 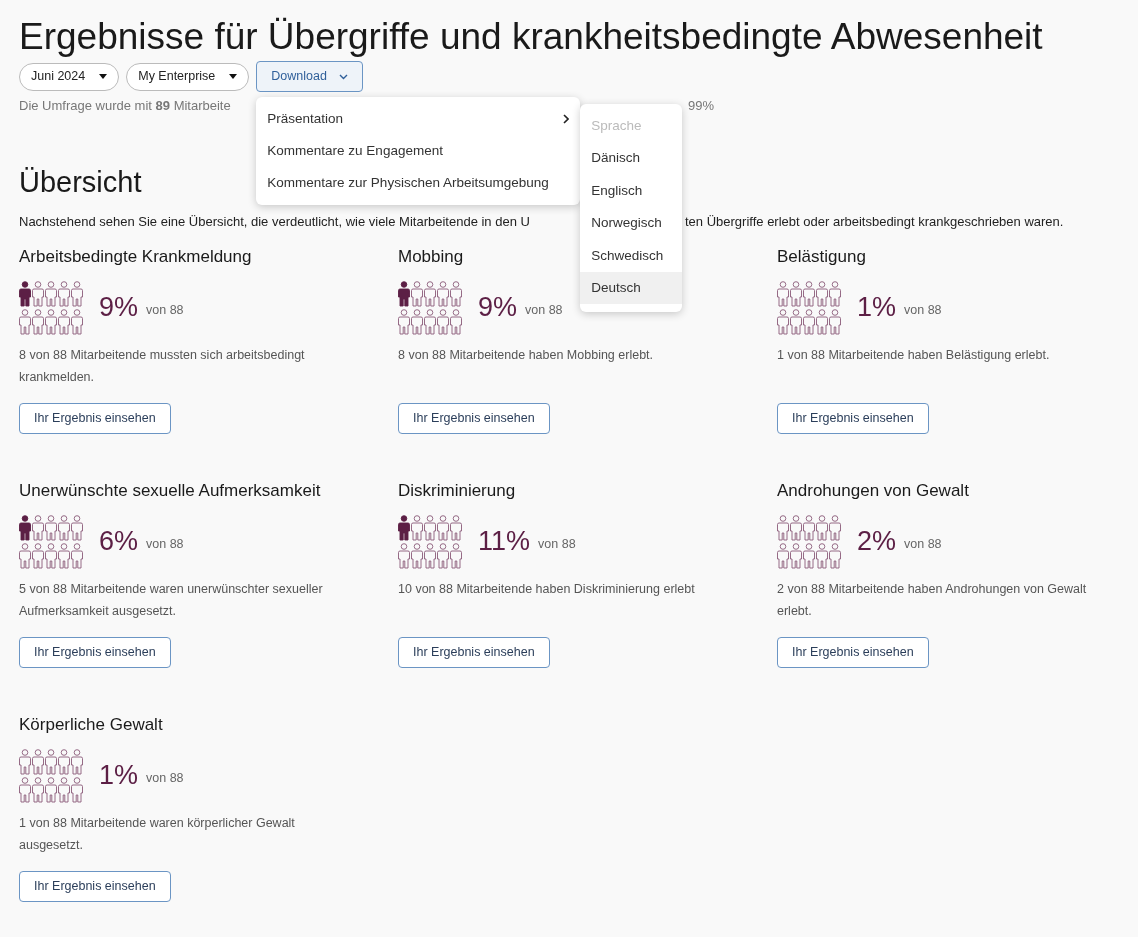 I want to click on menu-item: Dänisch, so click(x=631, y=158).